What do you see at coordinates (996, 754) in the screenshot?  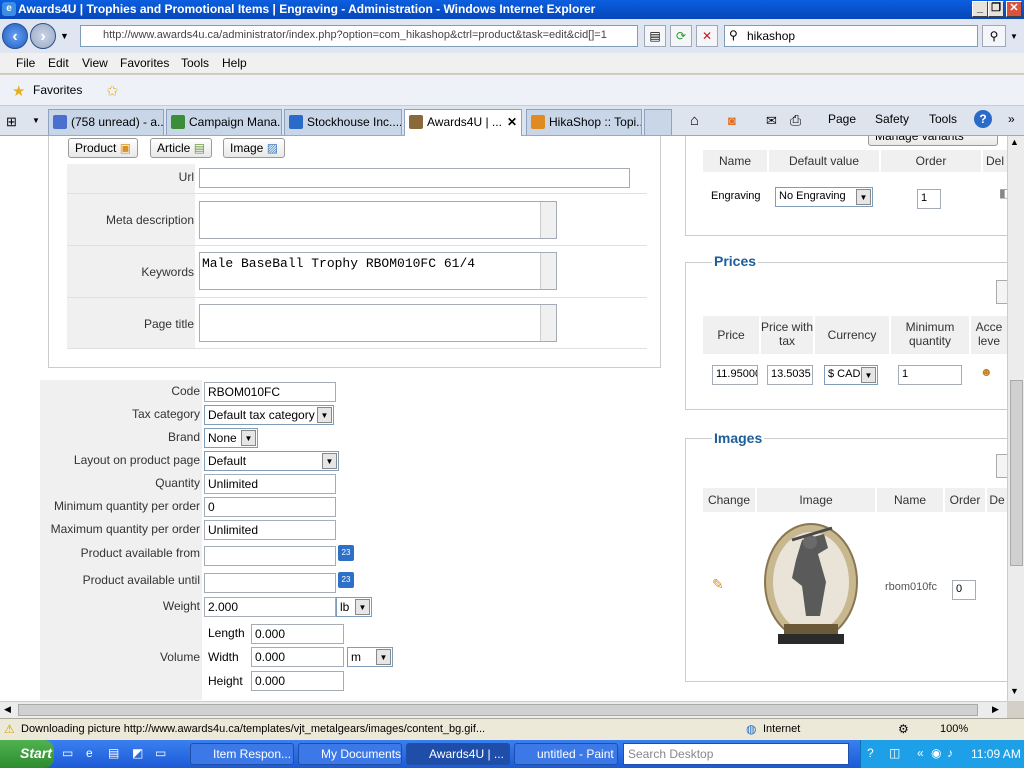 I see `clock: 11:09 AM` at bounding box center [996, 754].